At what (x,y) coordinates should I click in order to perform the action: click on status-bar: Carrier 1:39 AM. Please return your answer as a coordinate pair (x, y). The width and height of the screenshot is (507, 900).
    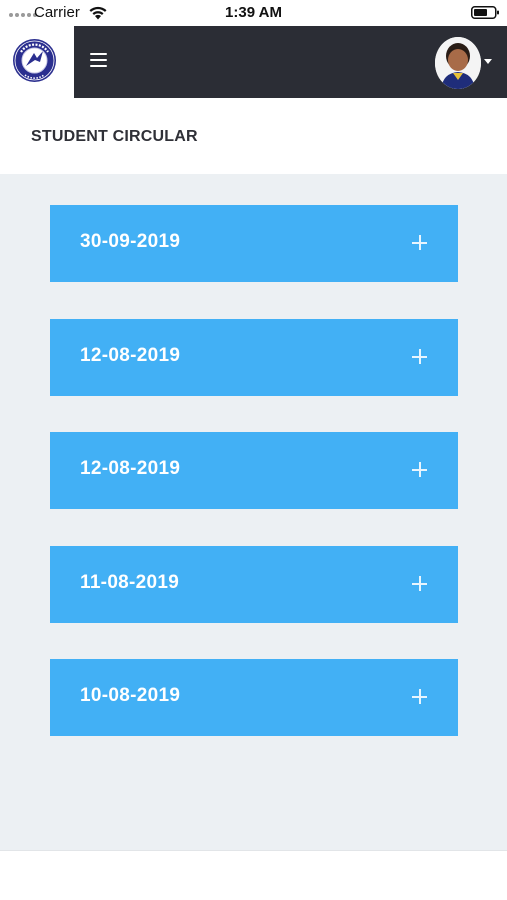
    Looking at the image, I should click on (253, 13).